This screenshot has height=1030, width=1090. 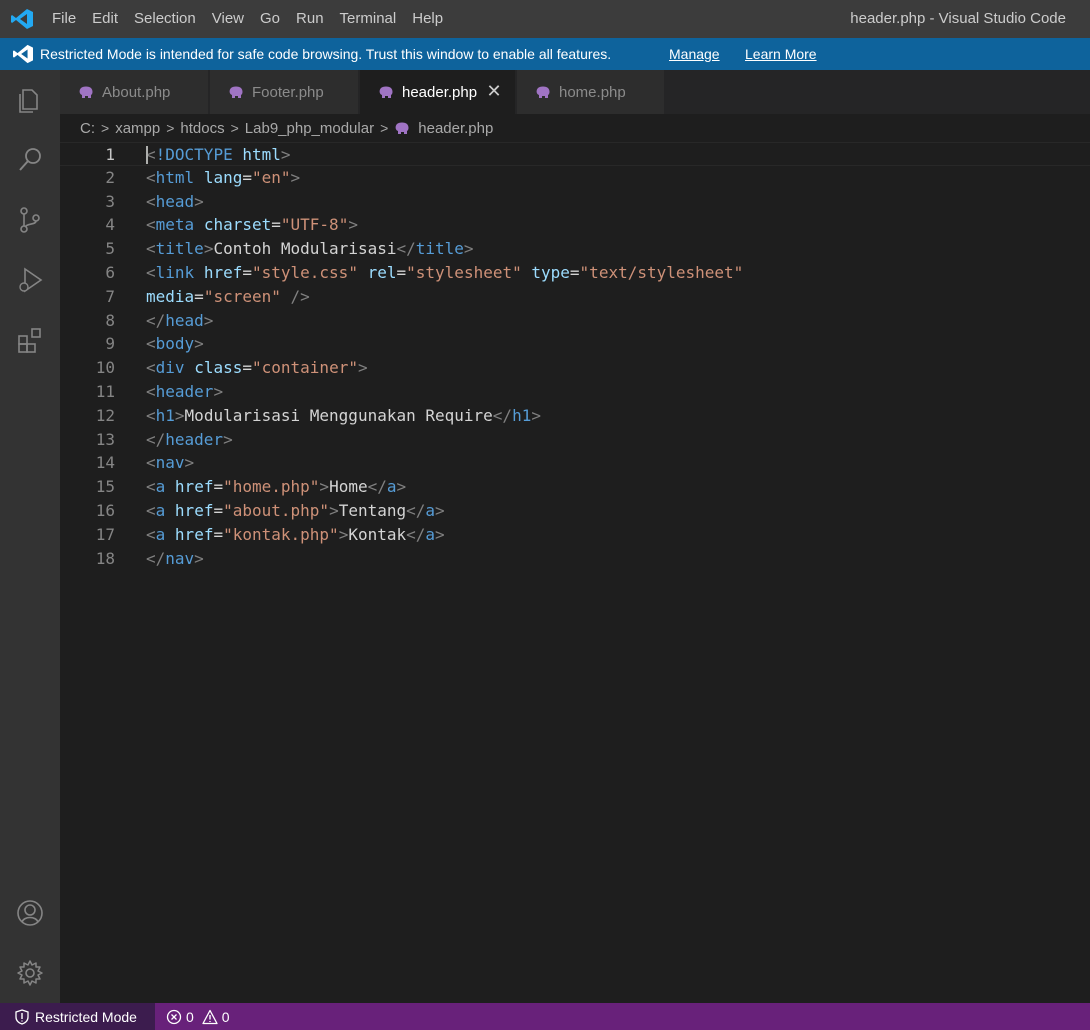 What do you see at coordinates (575, 392) in the screenshot?
I see `code-line: 11 <header>` at bounding box center [575, 392].